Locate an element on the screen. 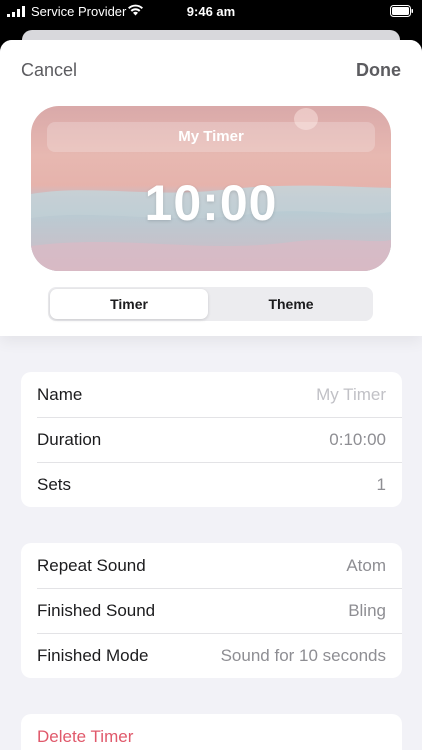 The height and width of the screenshot is (750, 422). repeat-sound-row: Repeat Sound Atom is located at coordinates (211, 565).